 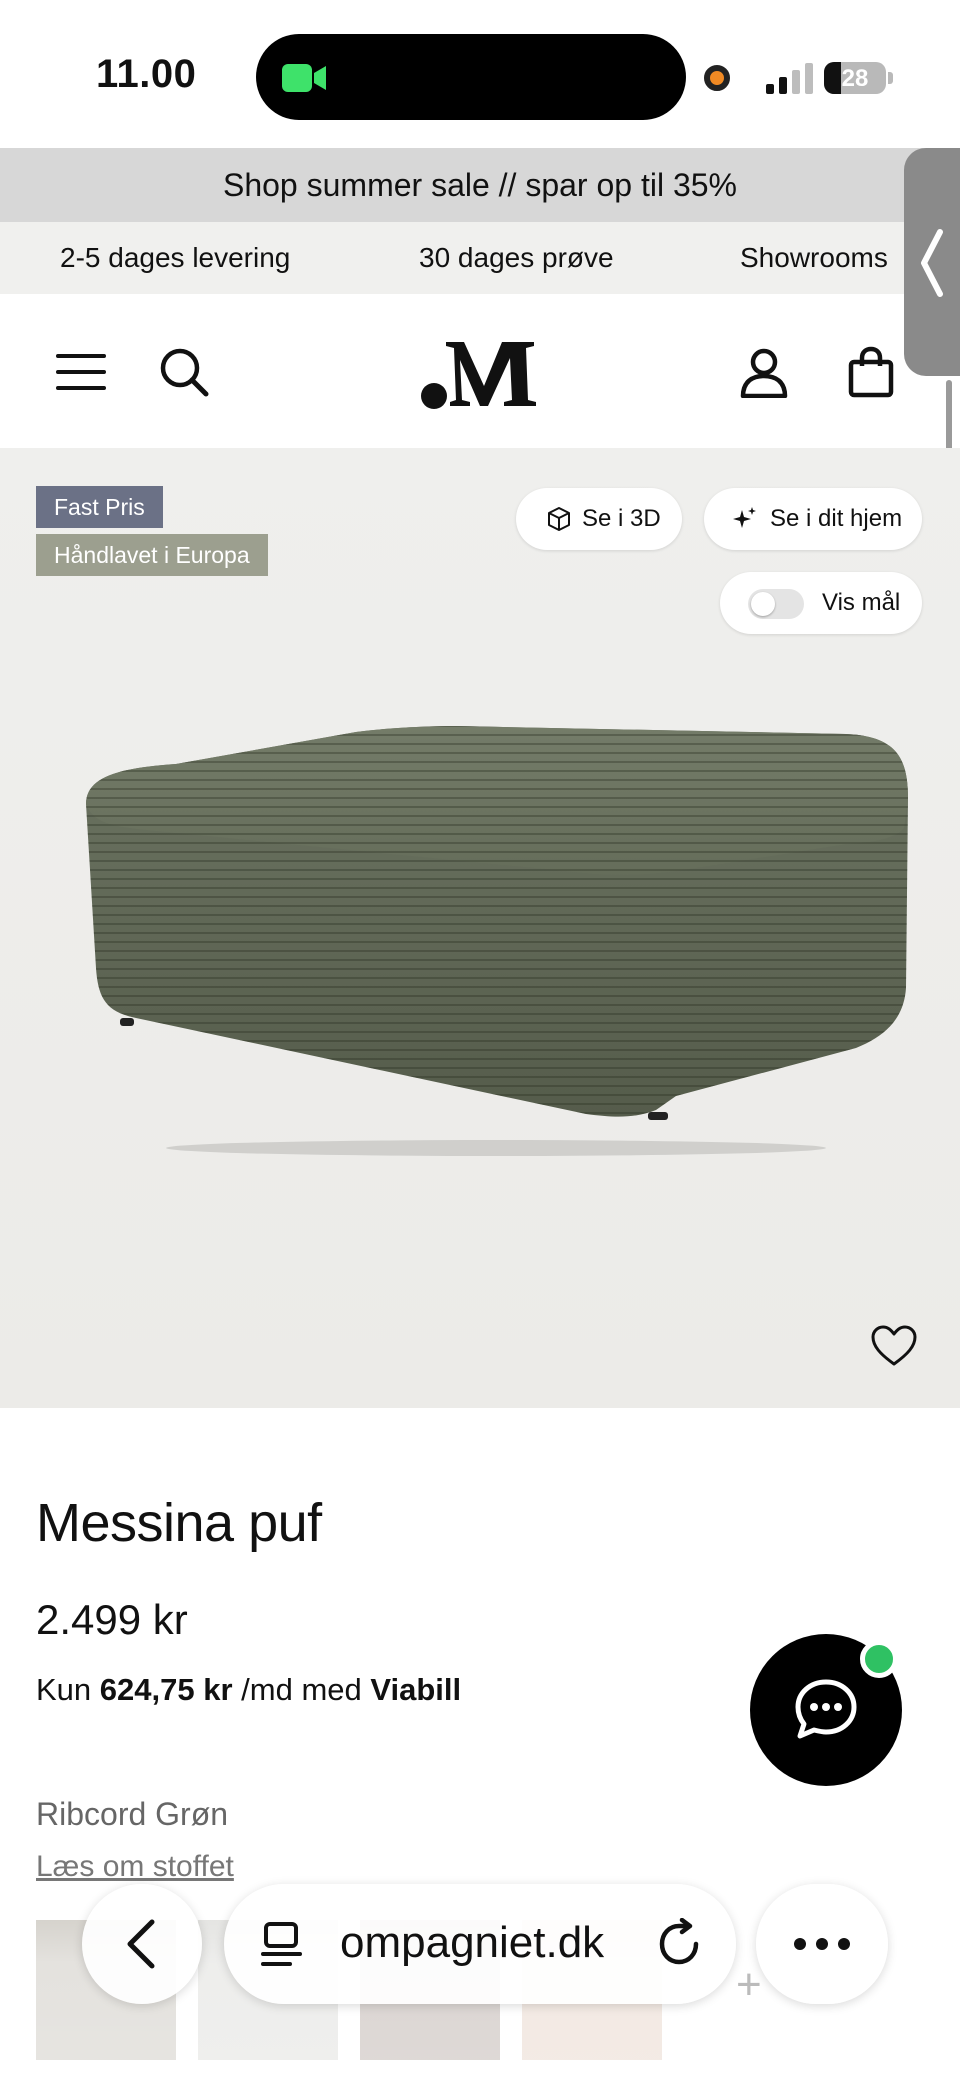 I want to click on cube-icon, so click(x=559, y=519).